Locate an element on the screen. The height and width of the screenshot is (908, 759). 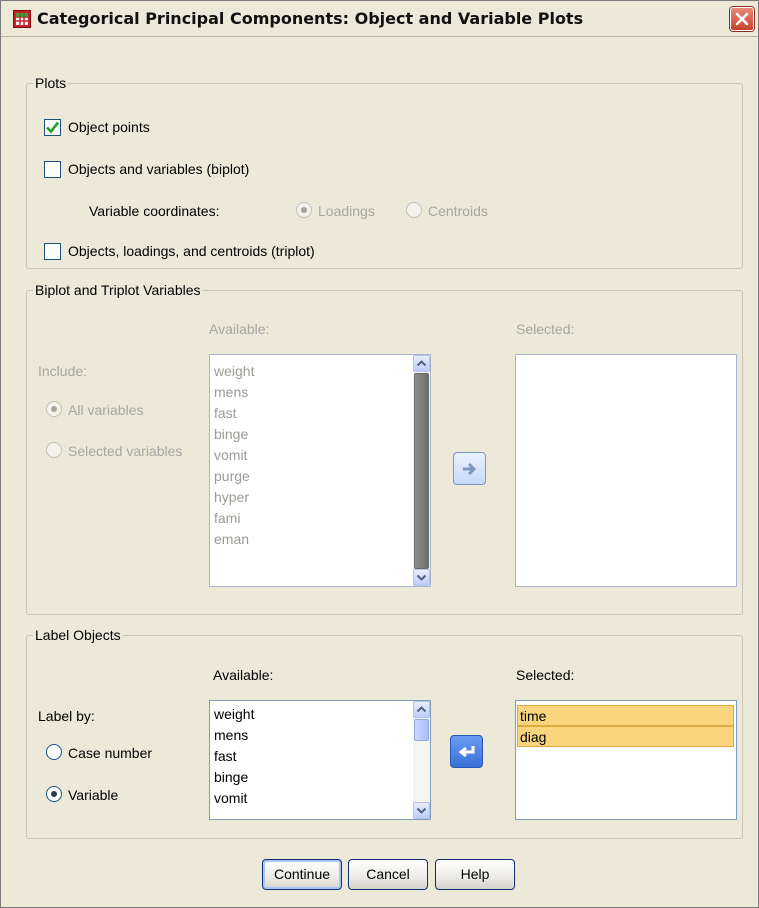
close-icon is located at coordinates (742, 19).